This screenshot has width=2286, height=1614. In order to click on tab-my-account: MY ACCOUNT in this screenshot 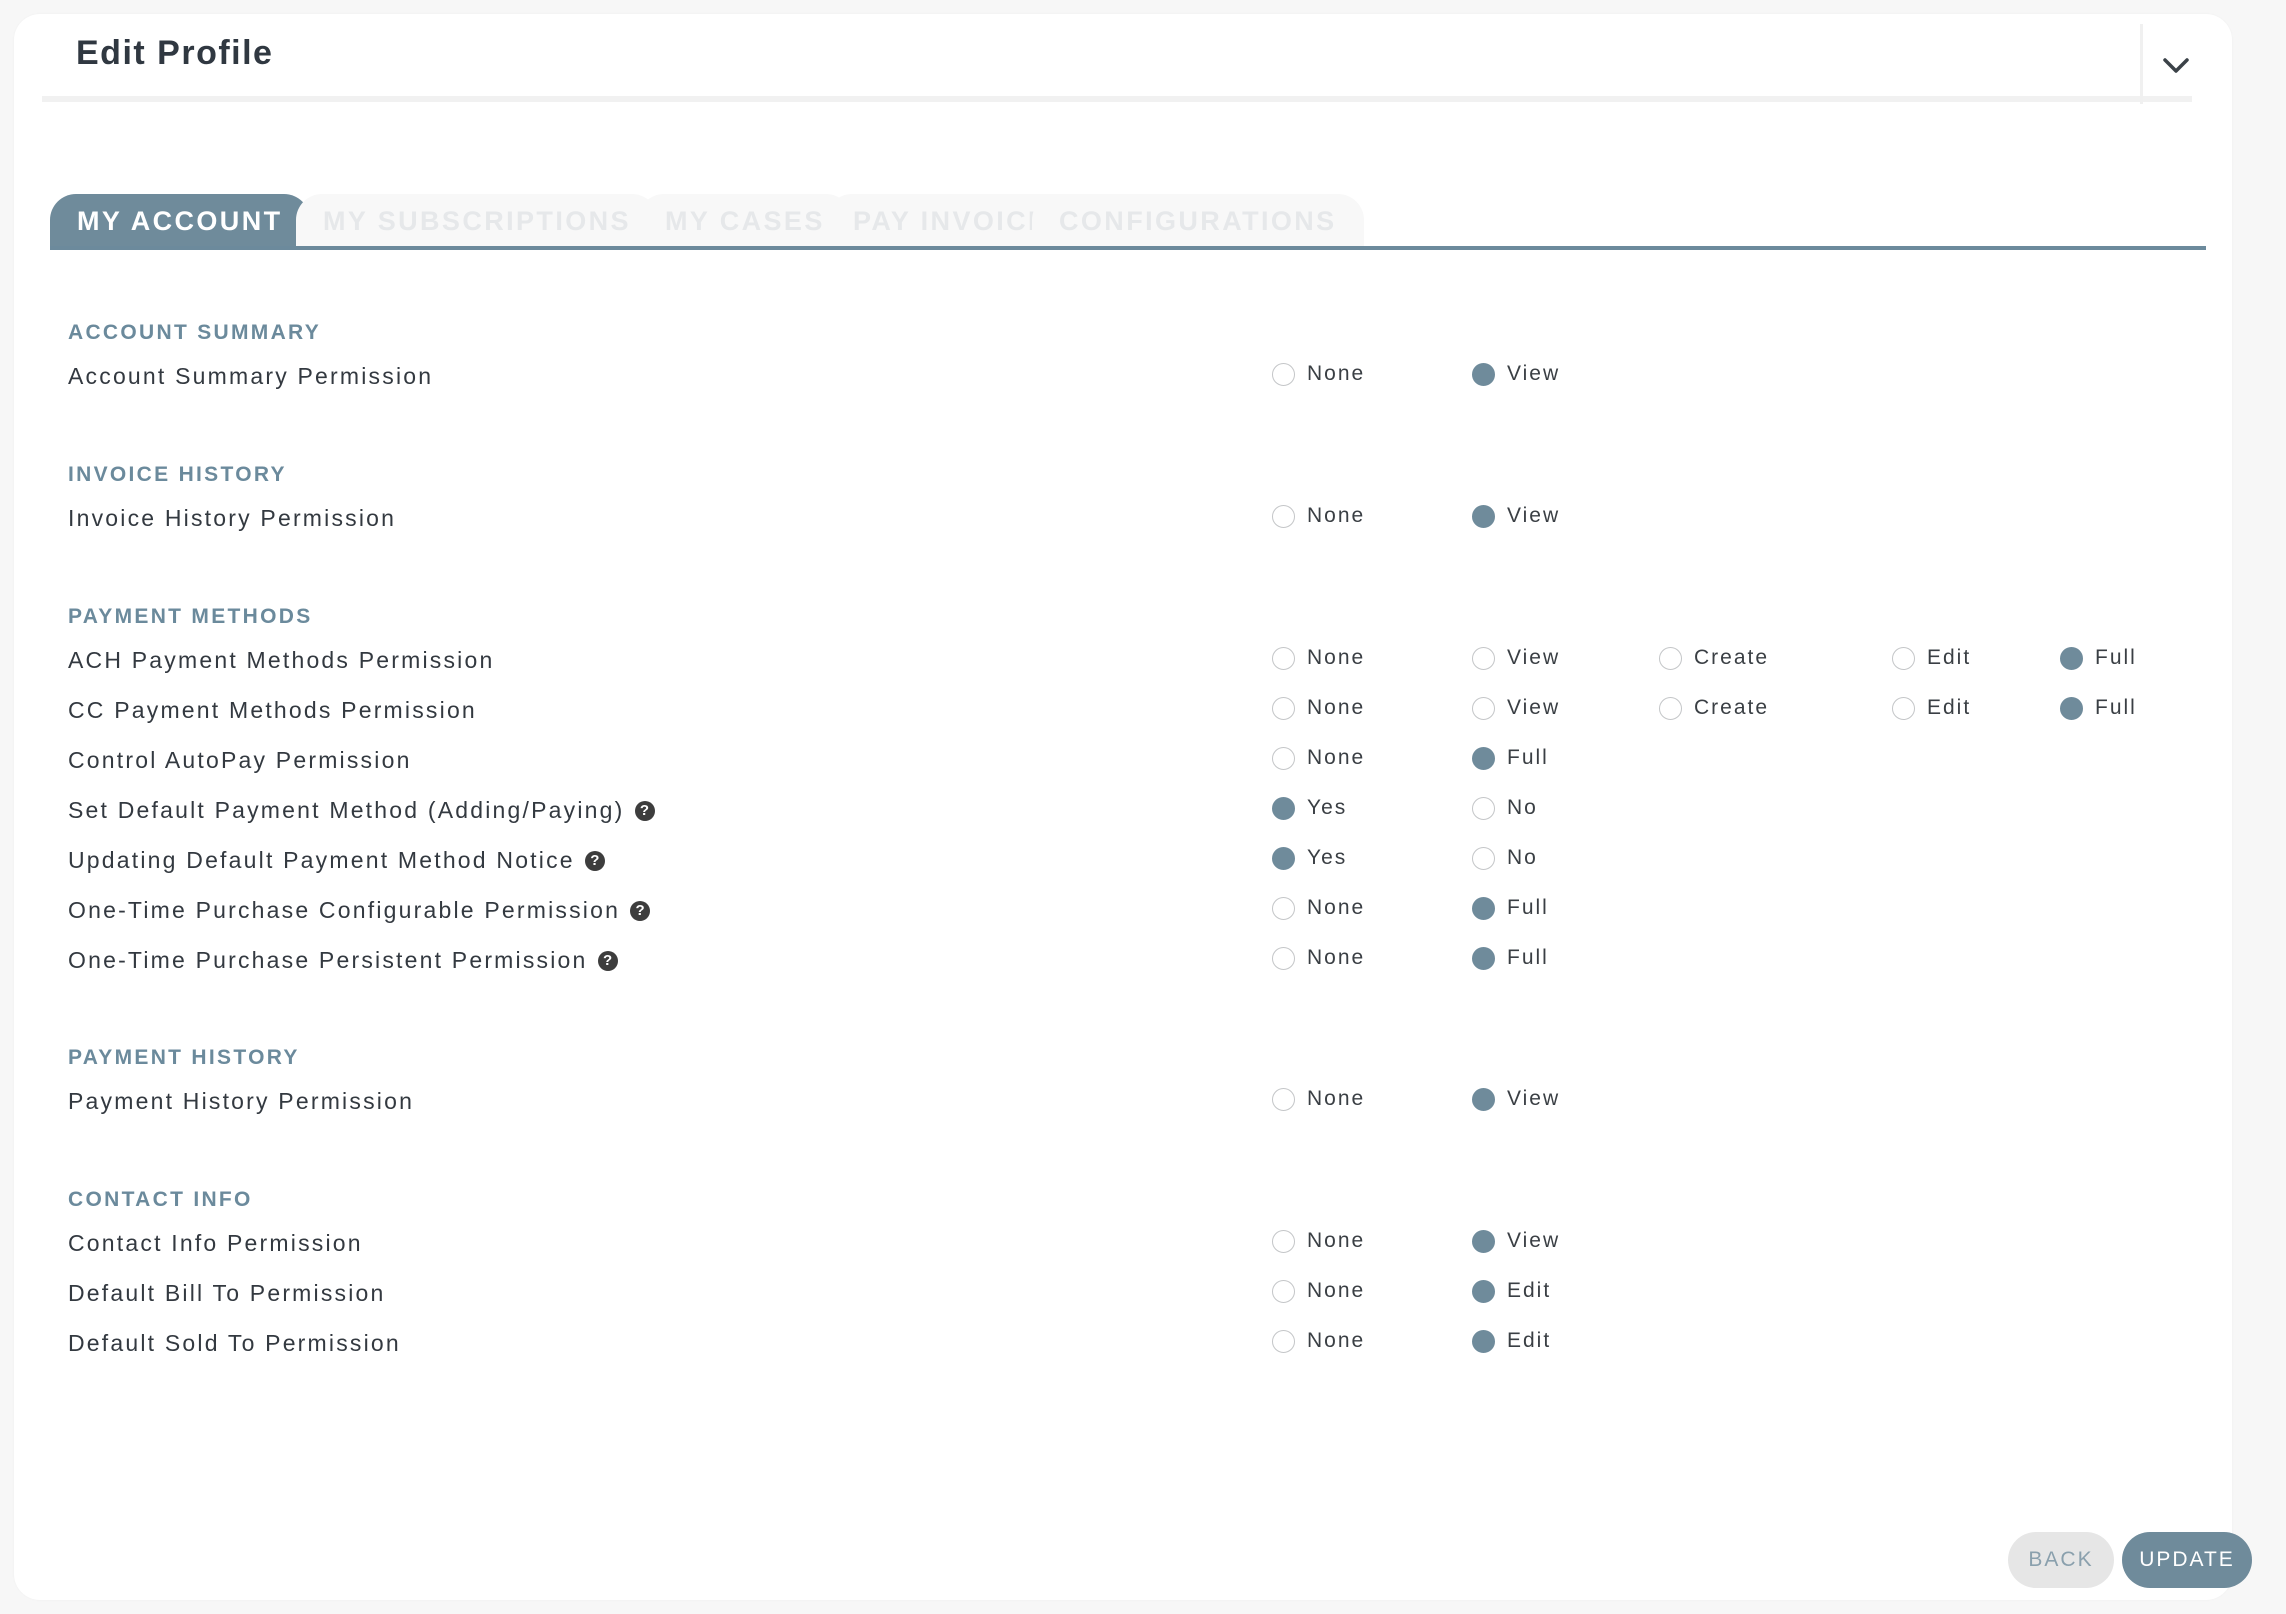, I will do `click(180, 220)`.